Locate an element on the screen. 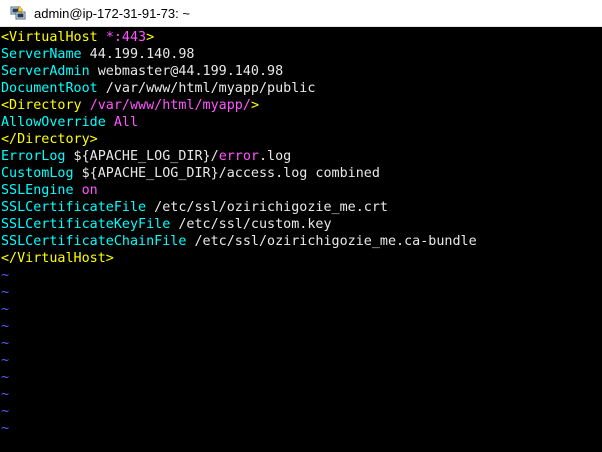  editor-line: ServerName 44.199.140.98 is located at coordinates (301, 54).